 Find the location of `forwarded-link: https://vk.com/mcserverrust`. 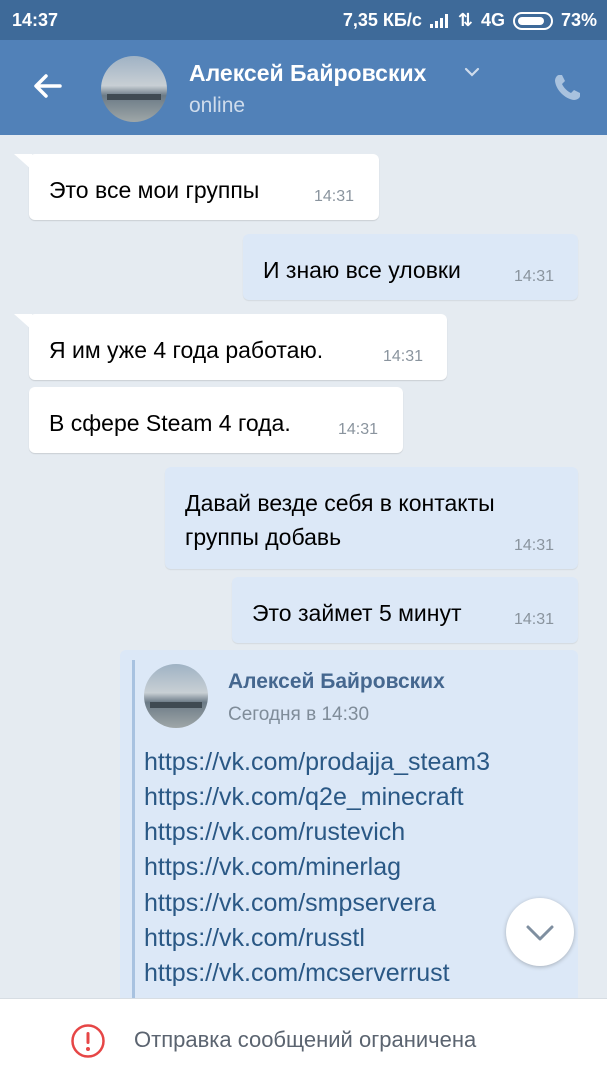

forwarded-link: https://vk.com/mcserverrust is located at coordinates (297, 973).